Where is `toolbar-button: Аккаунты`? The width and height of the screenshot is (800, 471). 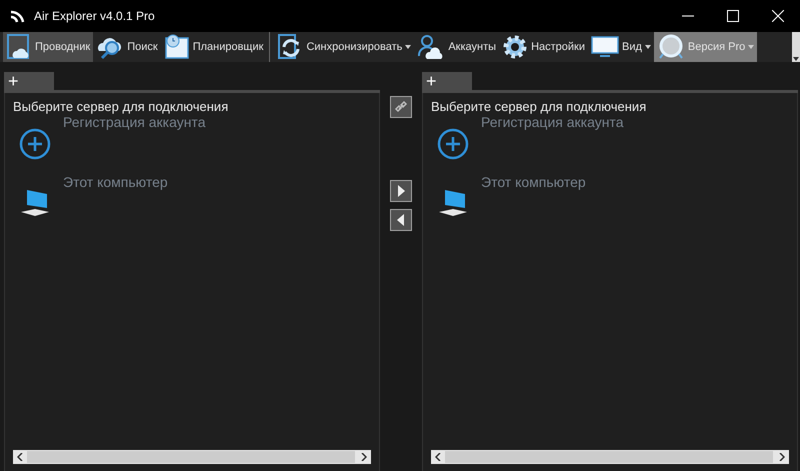 toolbar-button: Аккаунты is located at coordinates (457, 47).